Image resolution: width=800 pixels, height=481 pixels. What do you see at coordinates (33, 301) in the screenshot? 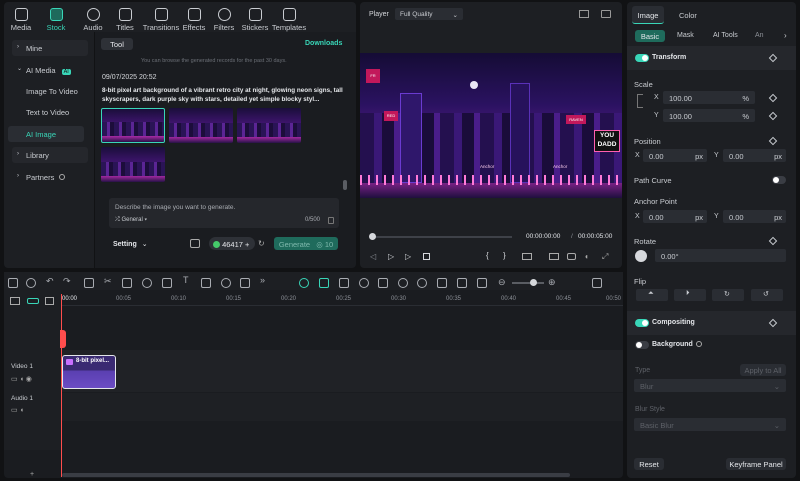
I see `link-clips-icon` at bounding box center [33, 301].